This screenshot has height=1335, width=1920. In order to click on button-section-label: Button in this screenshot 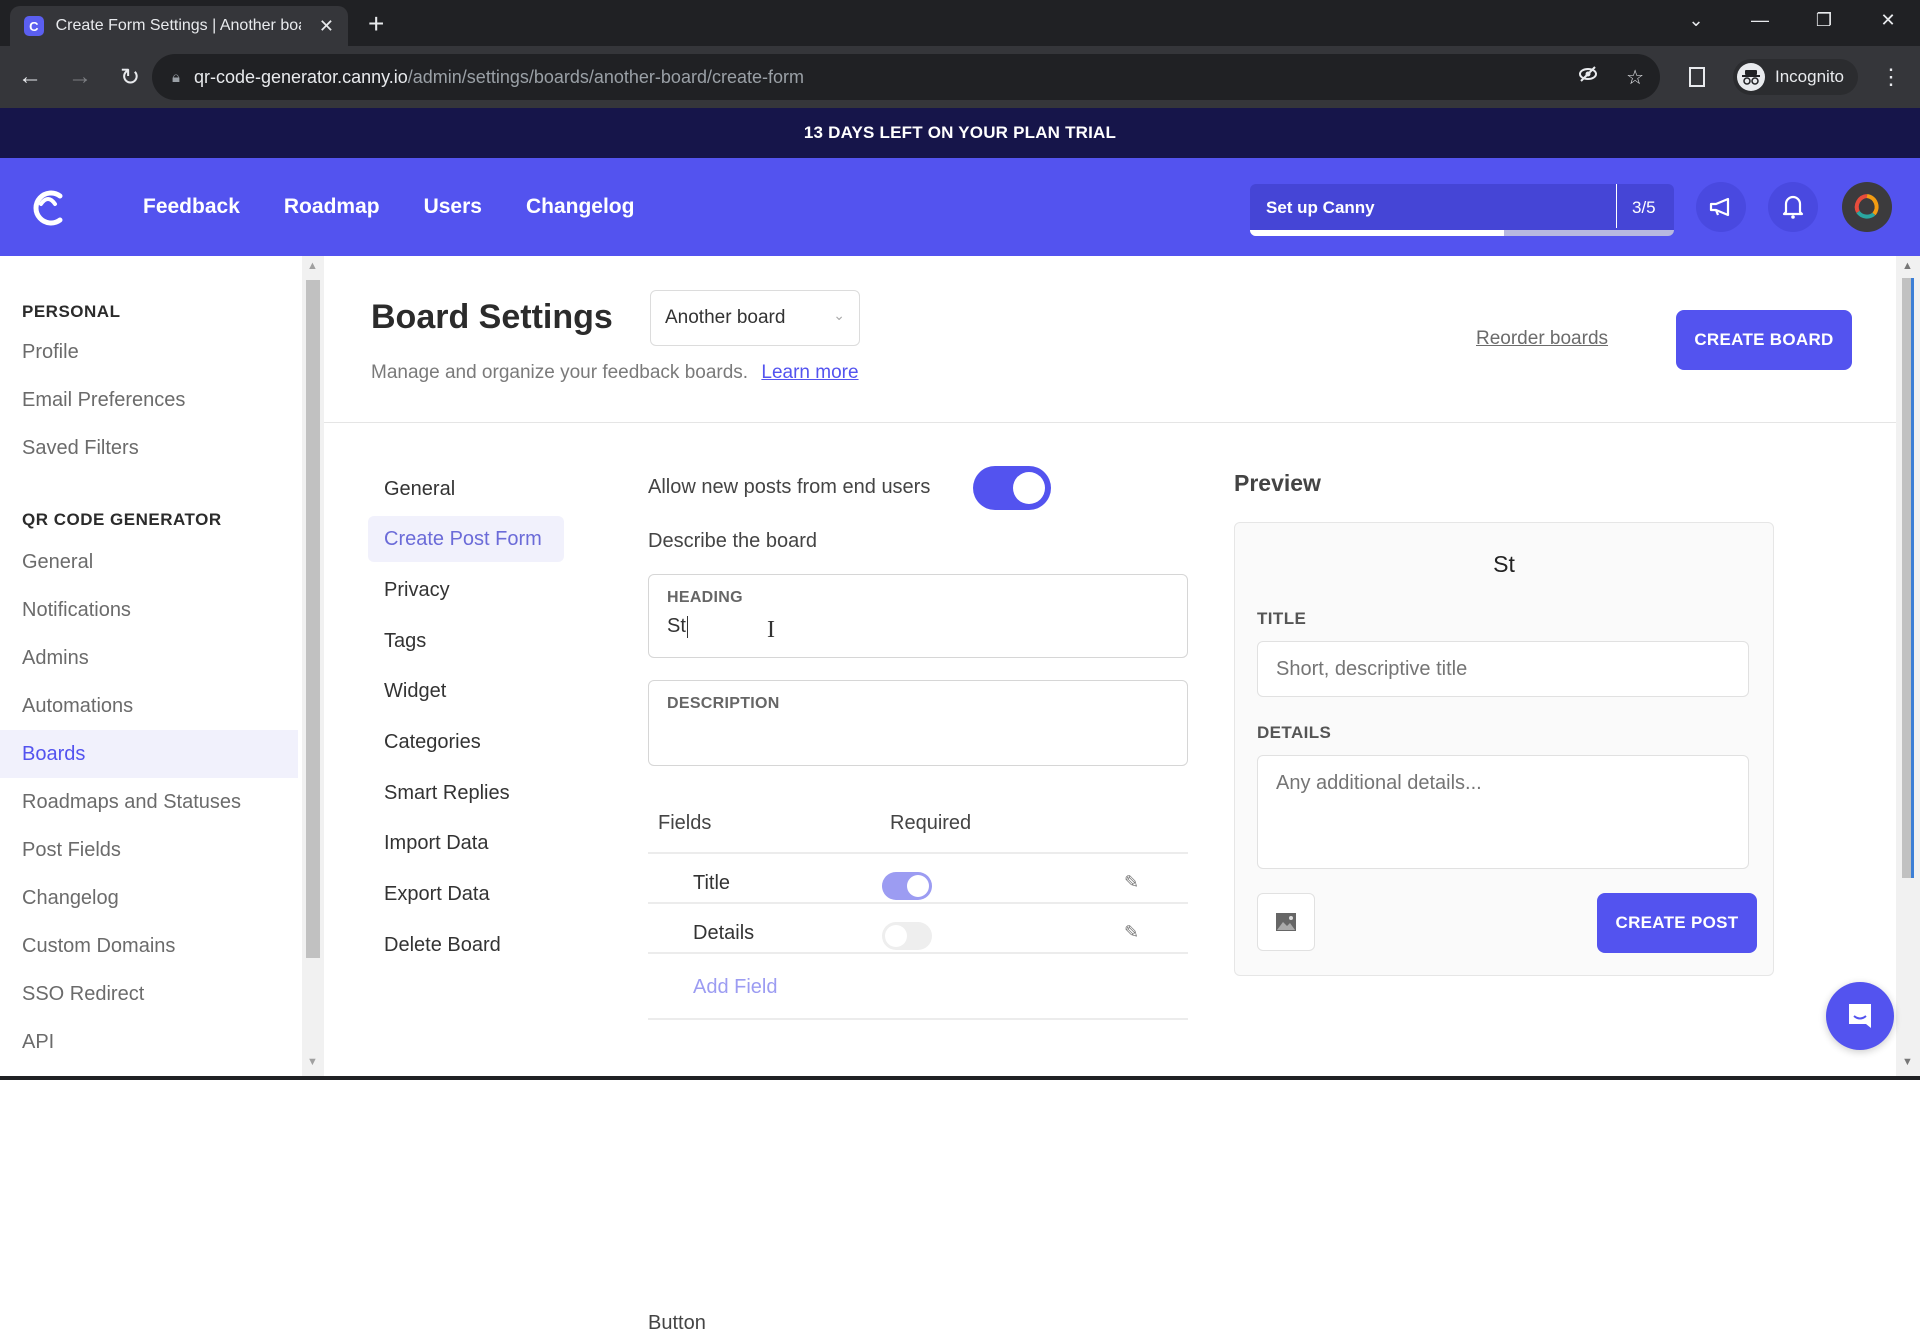, I will do `click(677, 1323)`.